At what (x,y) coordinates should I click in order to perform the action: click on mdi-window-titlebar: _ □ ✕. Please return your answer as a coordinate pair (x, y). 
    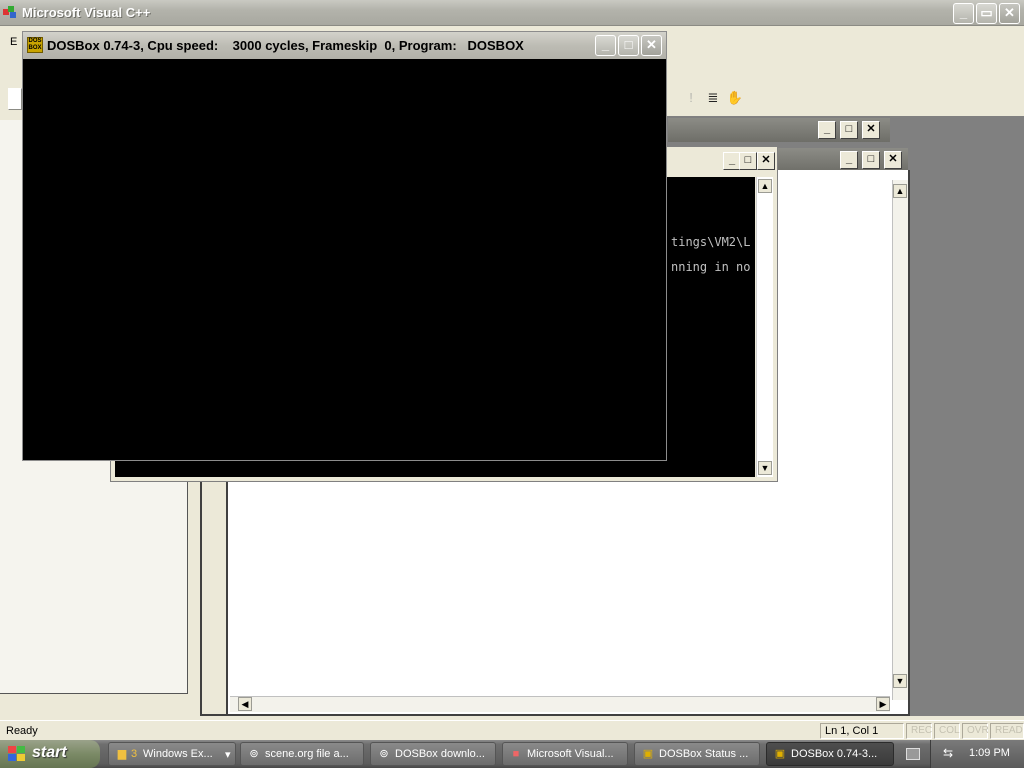
    Looking at the image, I should click on (779, 130).